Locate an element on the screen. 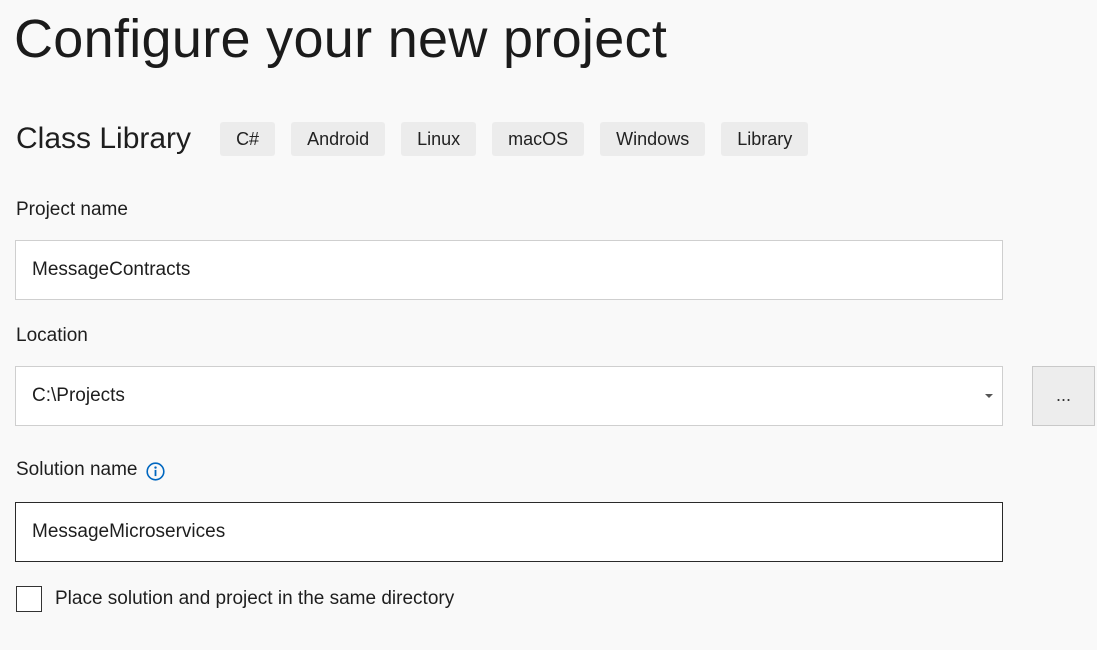  page-title: Configure your new project is located at coordinates (341, 39).